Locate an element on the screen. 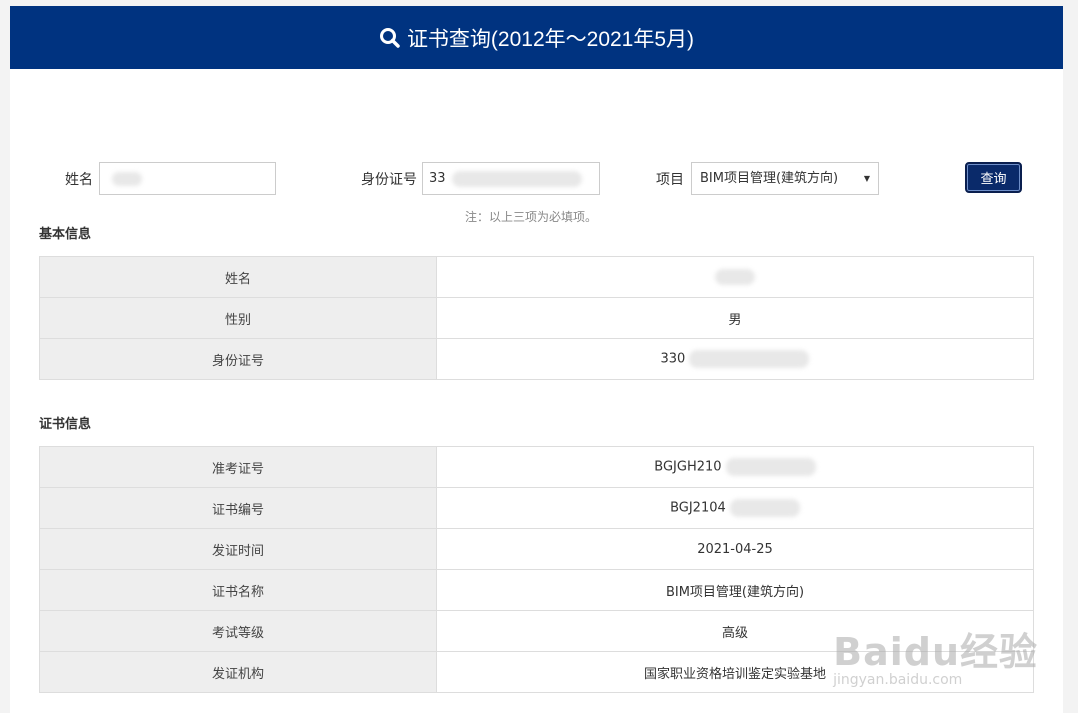 This screenshot has height=713, width=1078. table-row: 身份证号 330 is located at coordinates (536, 359).